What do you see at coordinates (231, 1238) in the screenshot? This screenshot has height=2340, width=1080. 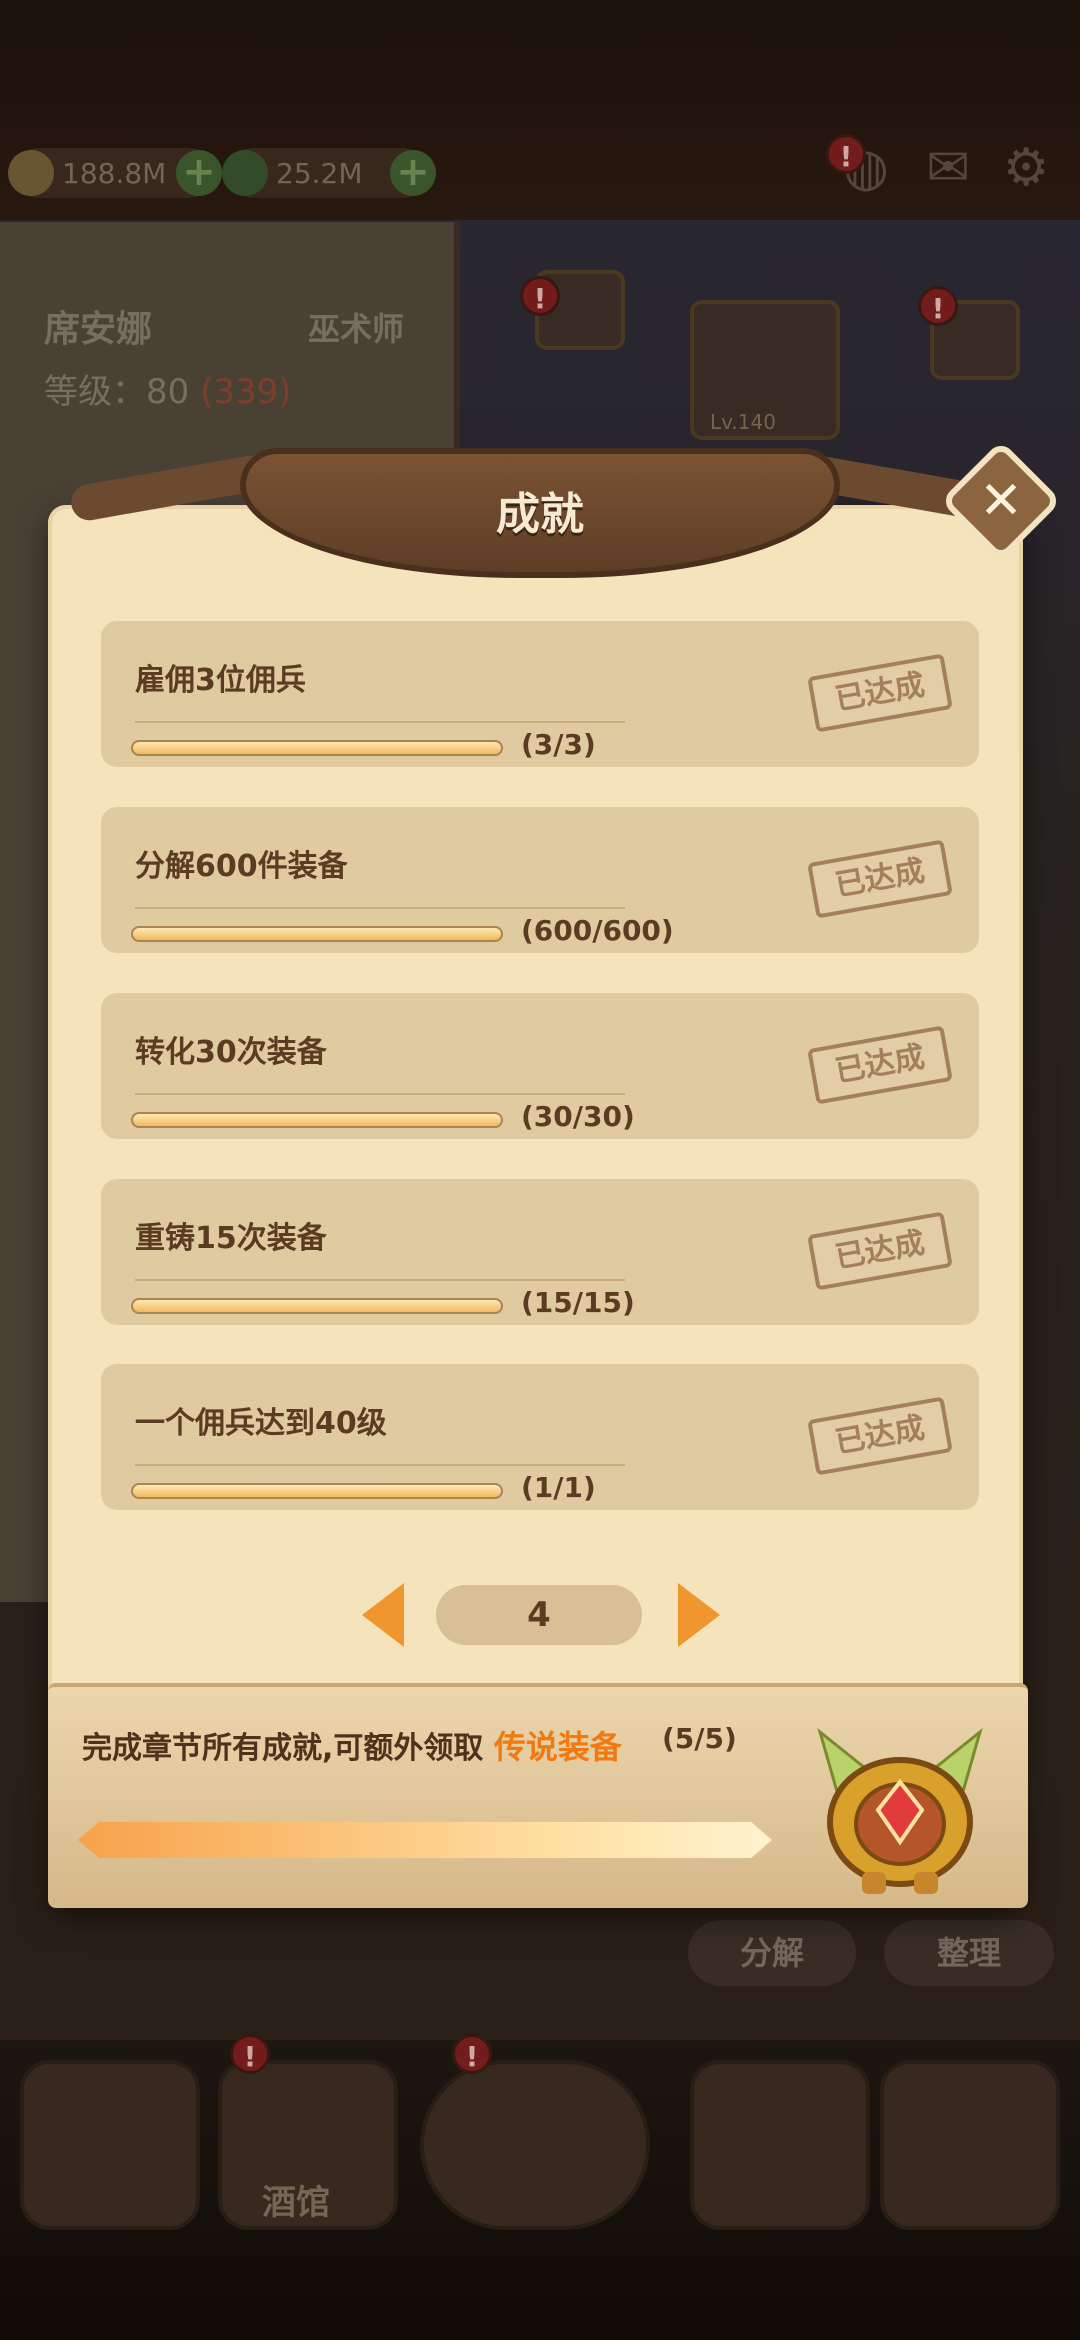 I see `achievement-name: 重铸15次装备` at bounding box center [231, 1238].